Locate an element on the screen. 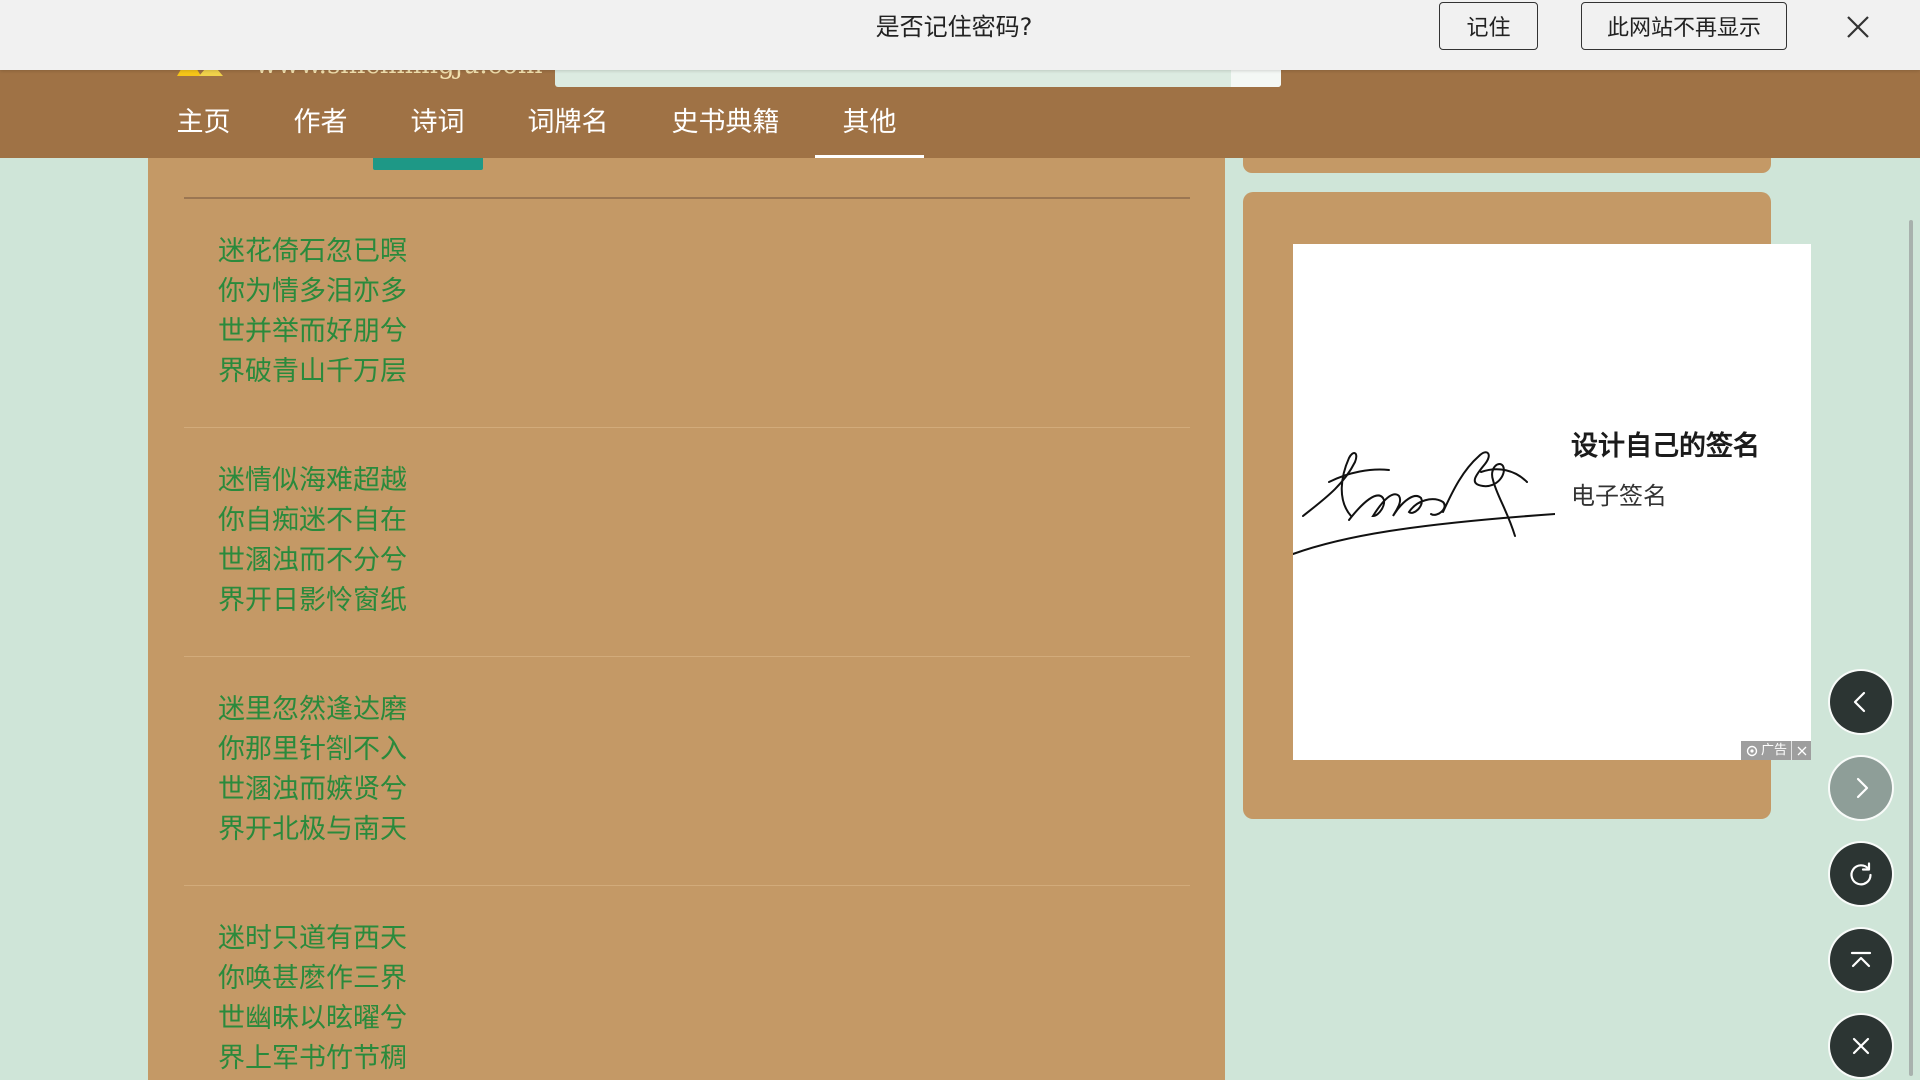 The image size is (1920, 1080). poem-line: 界上军书竹节稠 is located at coordinates (312, 1058).